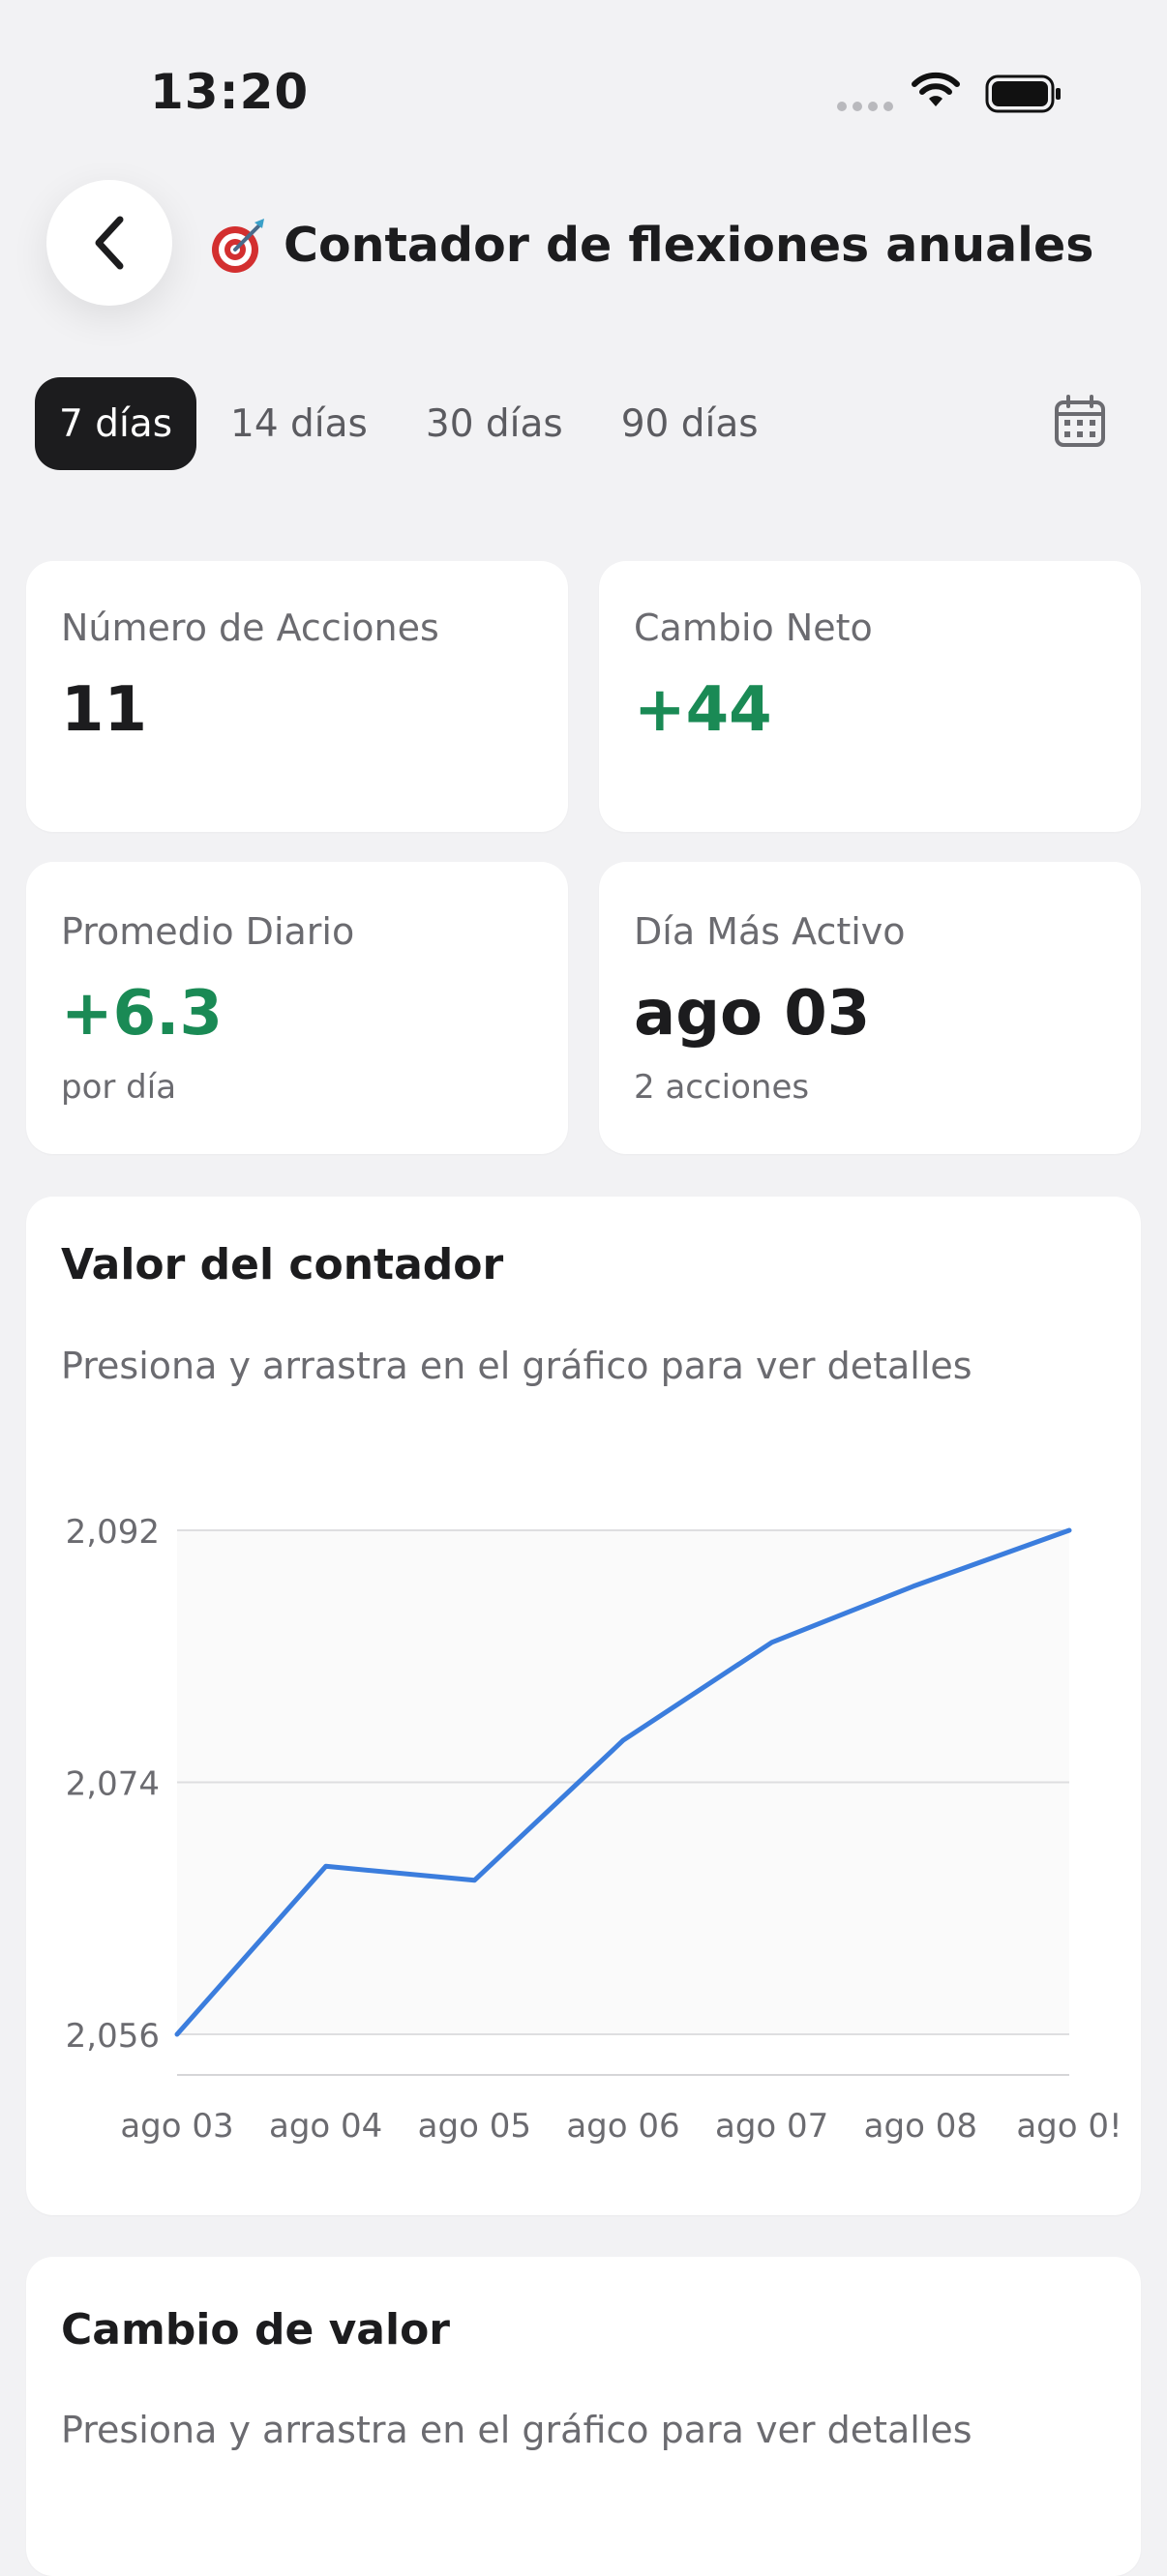 The height and width of the screenshot is (2576, 1167). I want to click on status-time: 13:20, so click(230, 92).